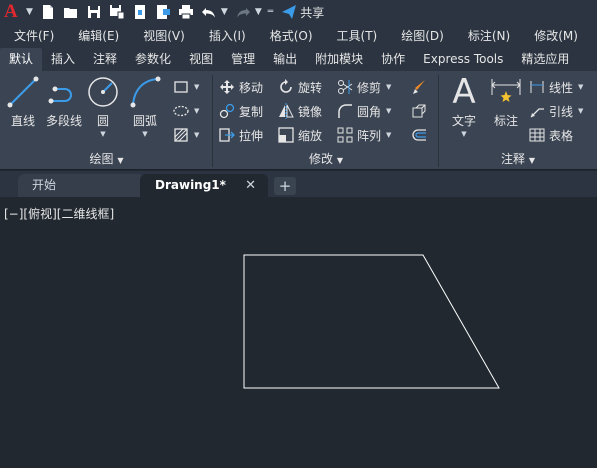  Describe the element at coordinates (298, 184) in the screenshot. I see `document-tabs: 开始 Drawing1* ✕ +` at that location.